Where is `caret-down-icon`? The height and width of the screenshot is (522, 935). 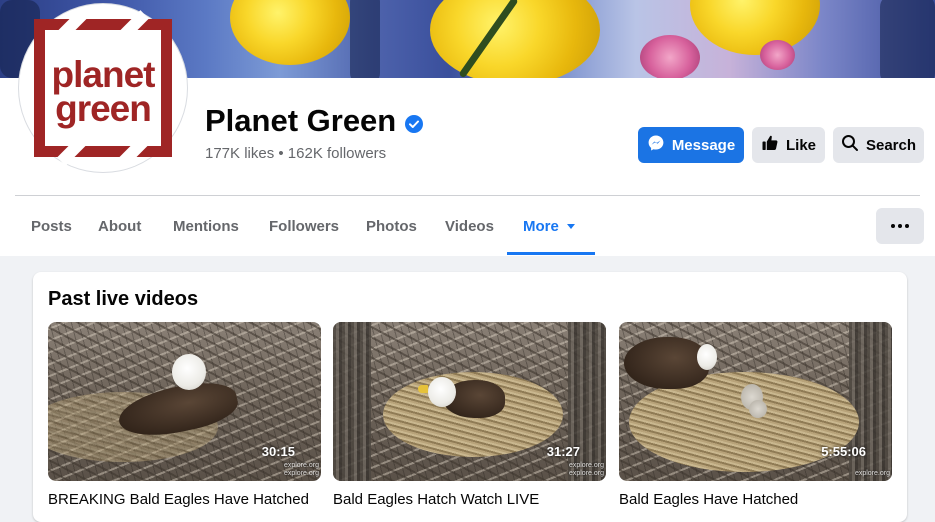
caret-down-icon is located at coordinates (570, 226).